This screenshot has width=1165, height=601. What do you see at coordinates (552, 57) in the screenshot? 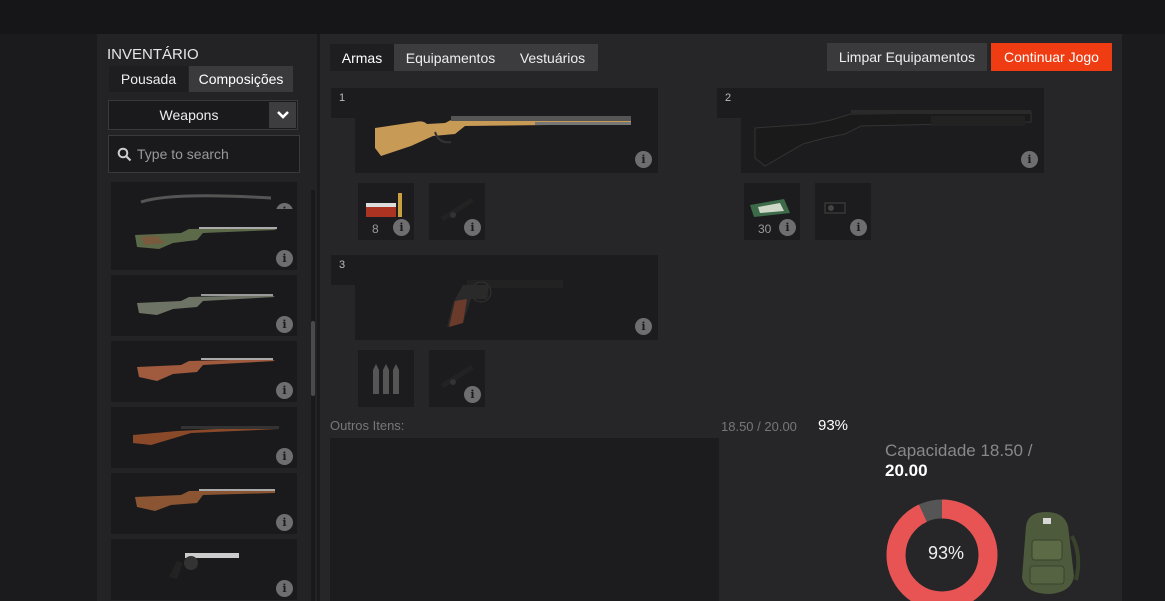
I see `tab-vestuarios: Vestuários` at bounding box center [552, 57].